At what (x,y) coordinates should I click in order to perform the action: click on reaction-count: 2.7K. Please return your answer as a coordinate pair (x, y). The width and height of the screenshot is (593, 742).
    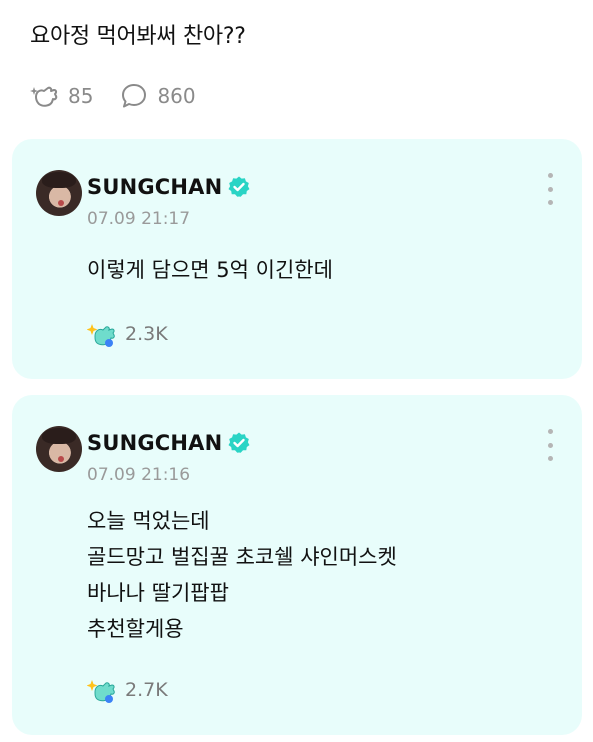
    Looking at the image, I should click on (146, 690).